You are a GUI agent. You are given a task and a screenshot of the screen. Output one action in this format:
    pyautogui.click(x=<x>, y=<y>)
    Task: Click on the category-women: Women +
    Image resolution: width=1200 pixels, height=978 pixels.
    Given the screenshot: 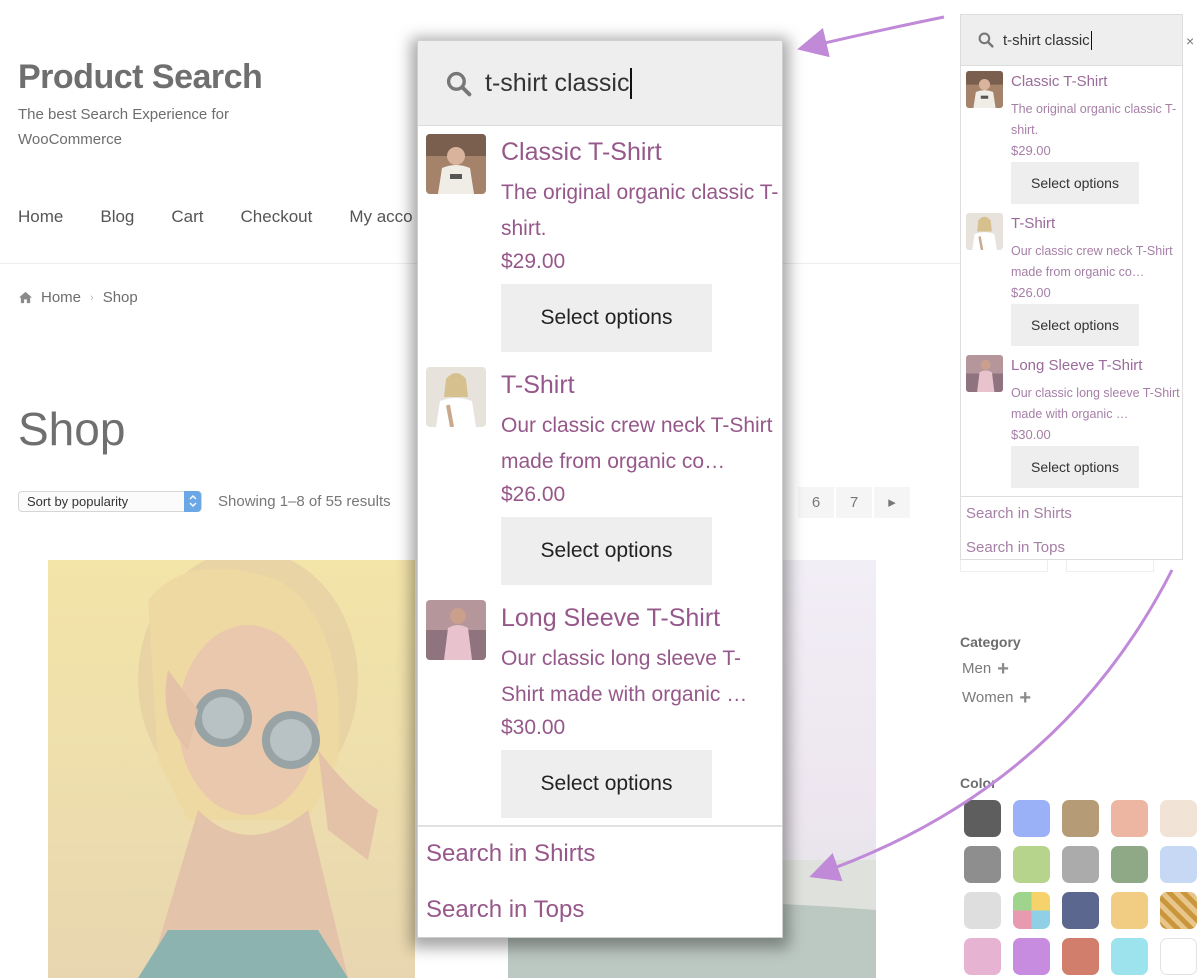 What is the action you would take?
    pyautogui.click(x=996, y=698)
    